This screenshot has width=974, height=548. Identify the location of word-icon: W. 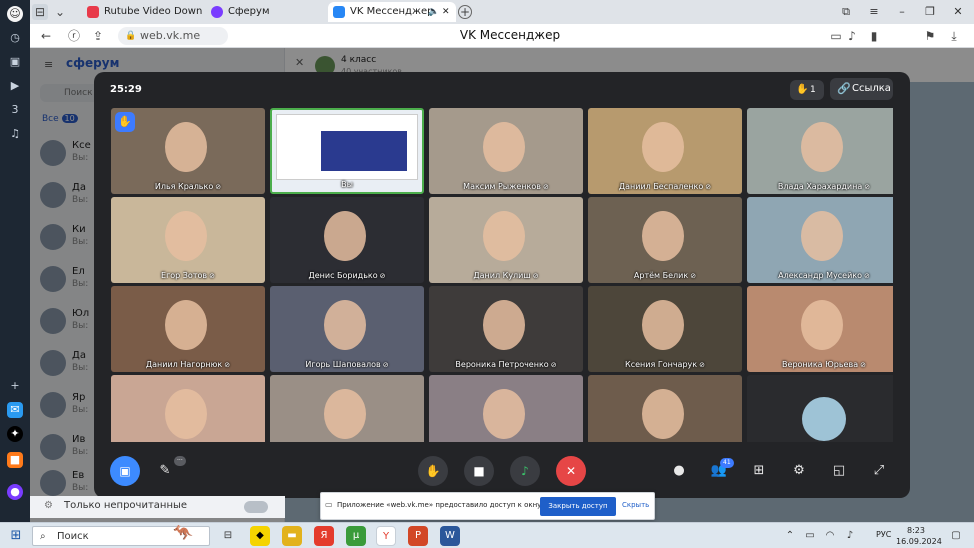
(450, 536).